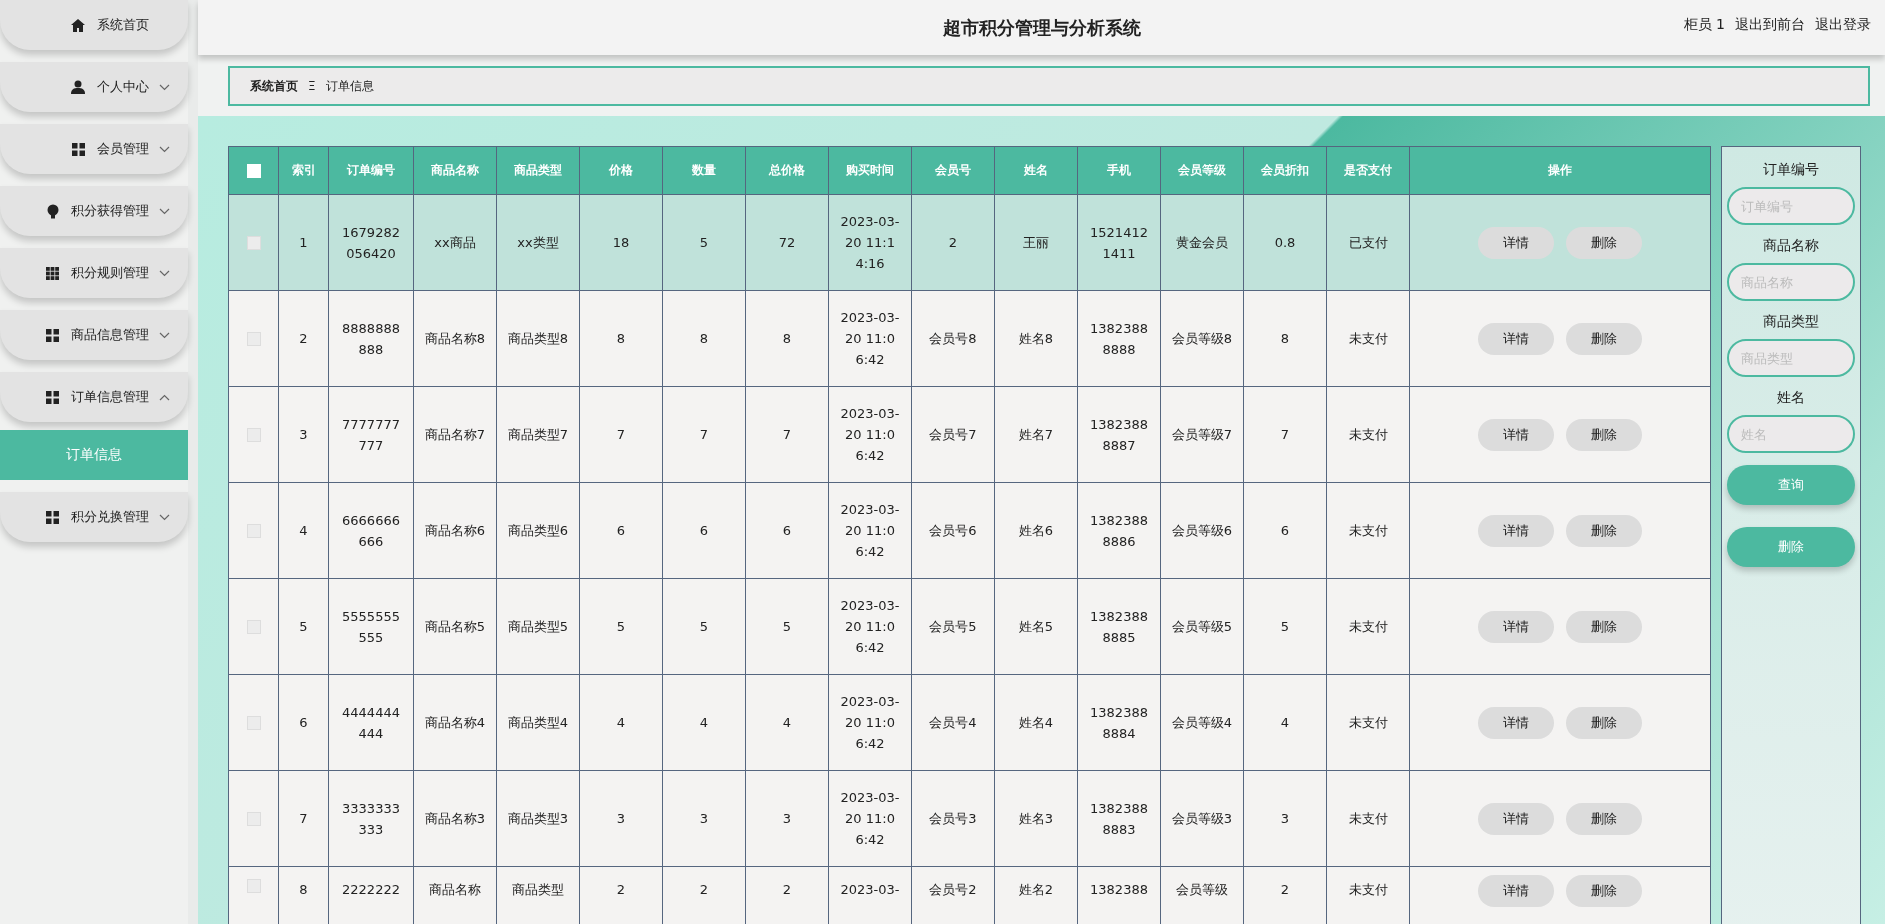 This screenshot has width=1885, height=924. Describe the element at coordinates (1036, 435) in the screenshot. I see `table-cell-text: 姓名7` at that location.